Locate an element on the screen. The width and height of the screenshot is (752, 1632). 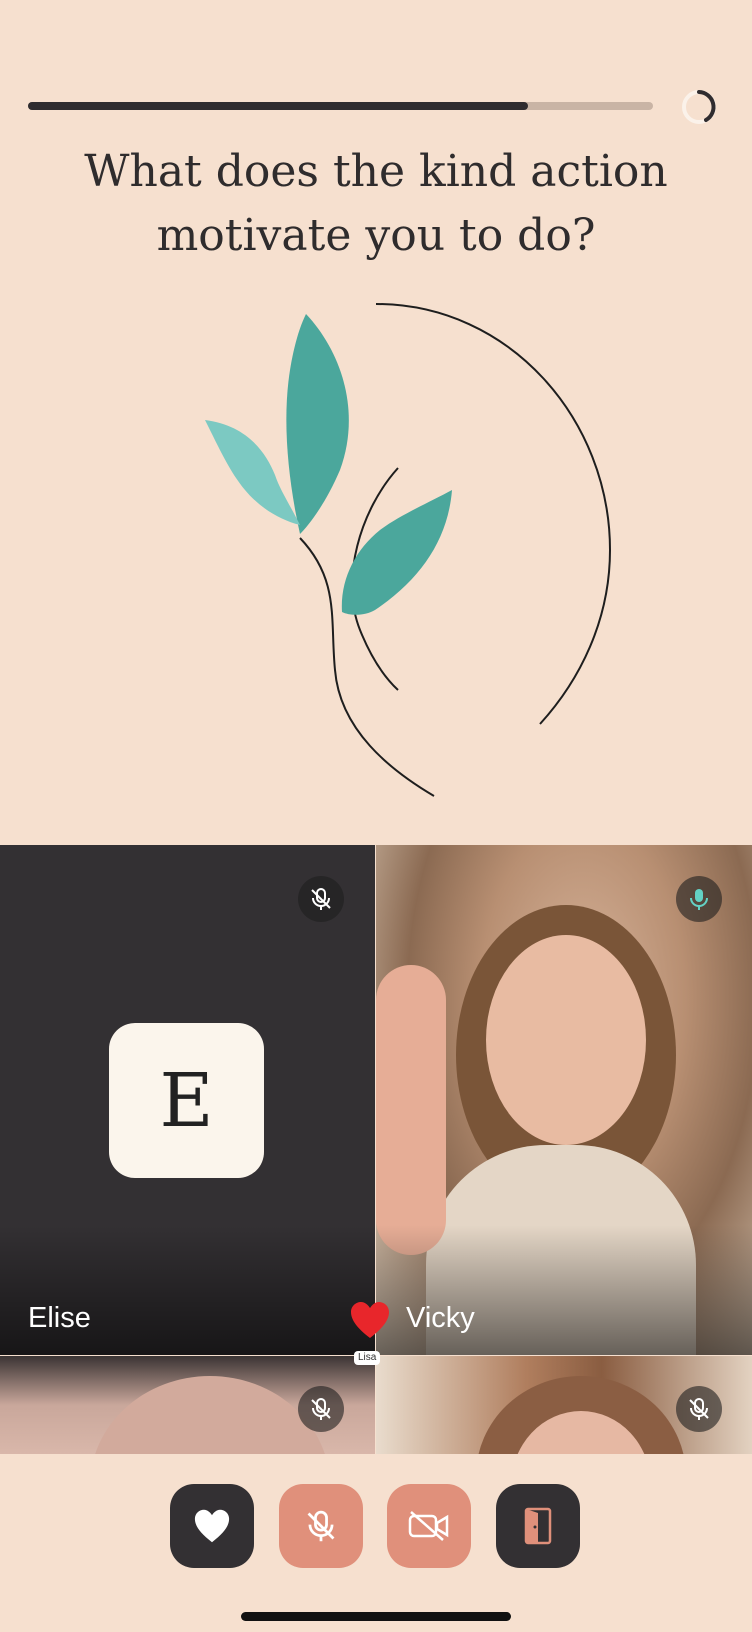
door-exit-icon is located at coordinates (538, 1526).